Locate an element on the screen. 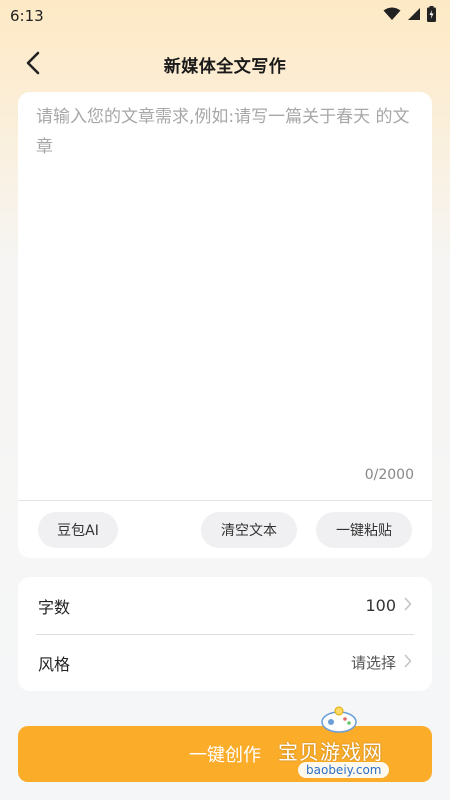  style-row: 风格 请选择 is located at coordinates (225, 662).